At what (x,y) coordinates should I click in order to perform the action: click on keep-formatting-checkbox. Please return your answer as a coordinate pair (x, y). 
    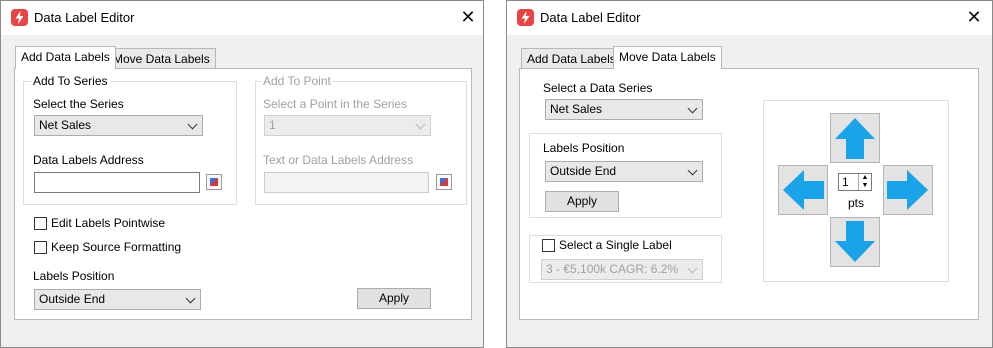
    Looking at the image, I should click on (40, 247).